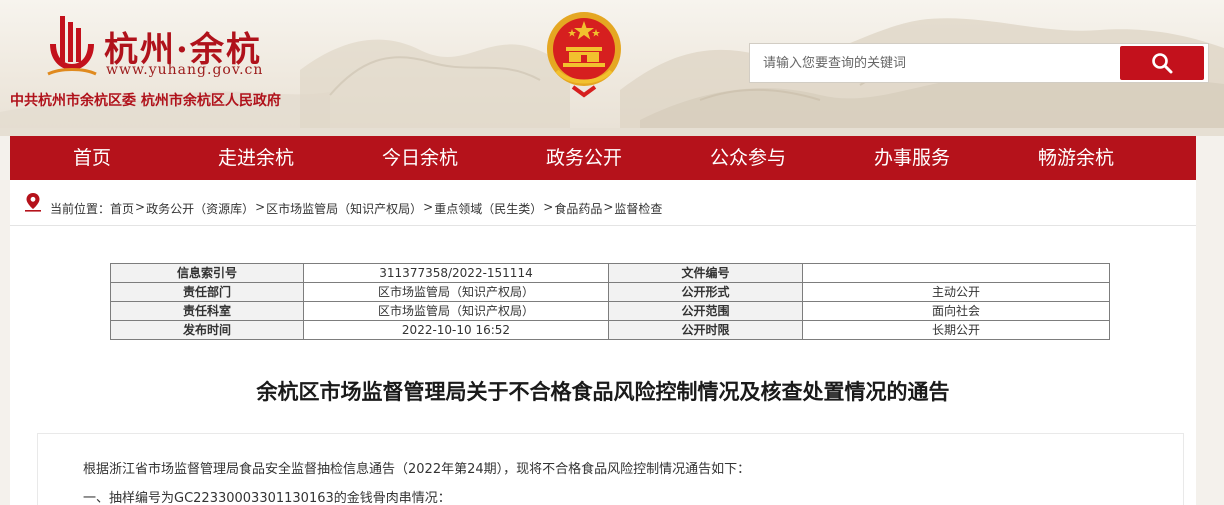  What do you see at coordinates (956, 292) in the screenshot?
I see `meta-value: 主动公开` at bounding box center [956, 292].